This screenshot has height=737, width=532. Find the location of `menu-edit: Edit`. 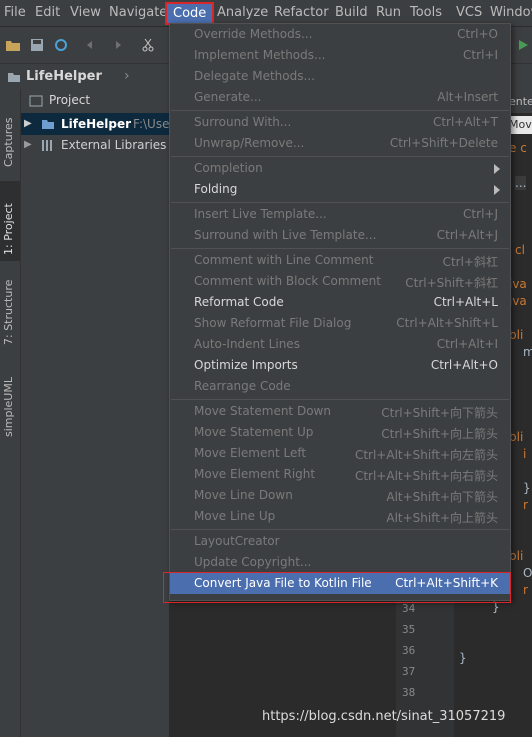

menu-edit: Edit is located at coordinates (47, 12).